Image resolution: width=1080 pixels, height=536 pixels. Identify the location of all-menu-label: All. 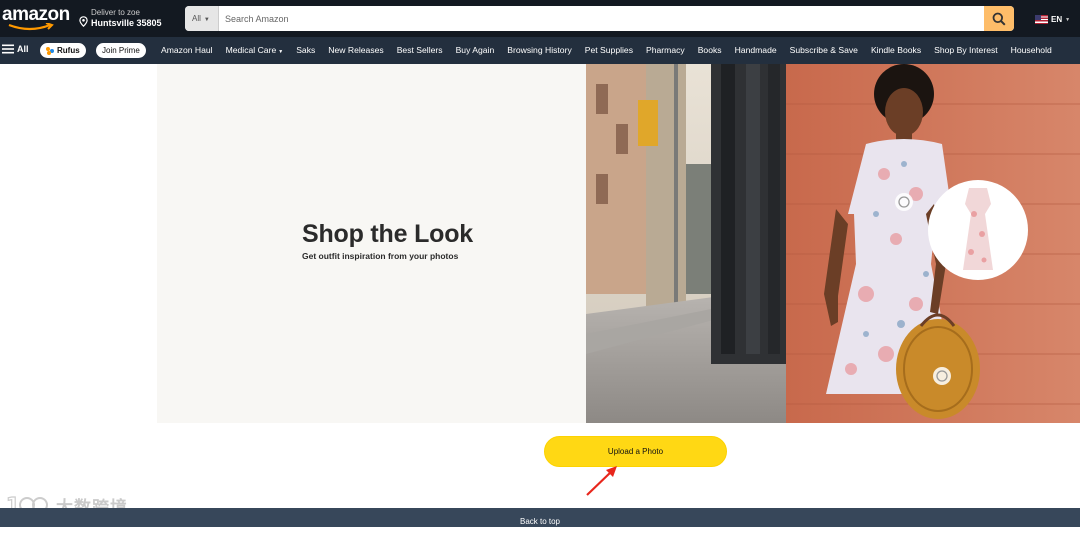
(23, 49).